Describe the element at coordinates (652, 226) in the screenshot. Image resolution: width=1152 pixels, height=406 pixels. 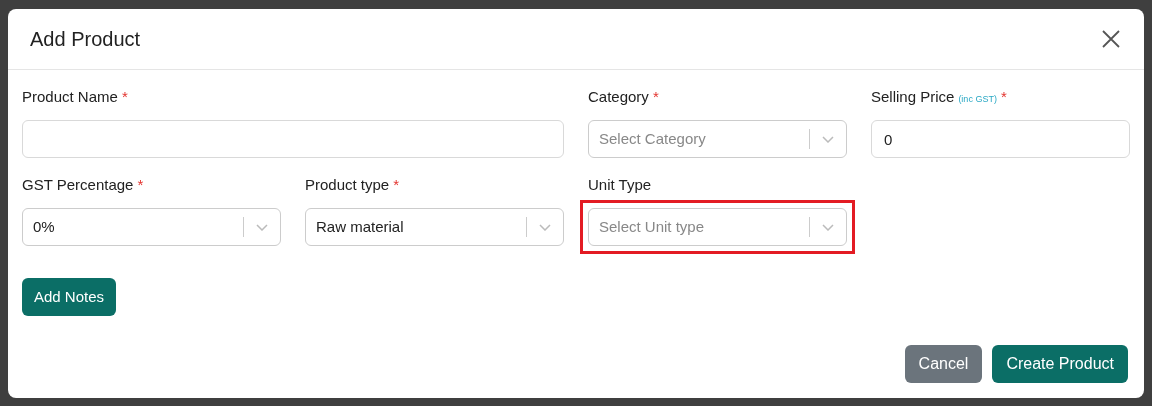
I see `select-placeholder: Select Unit type` at that location.